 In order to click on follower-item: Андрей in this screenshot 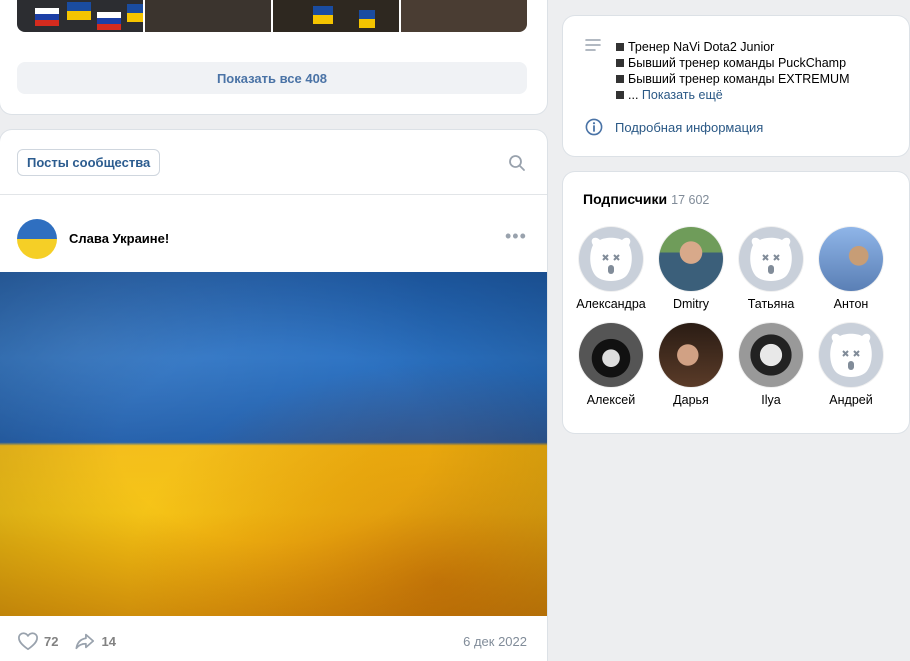, I will do `click(851, 365)`.